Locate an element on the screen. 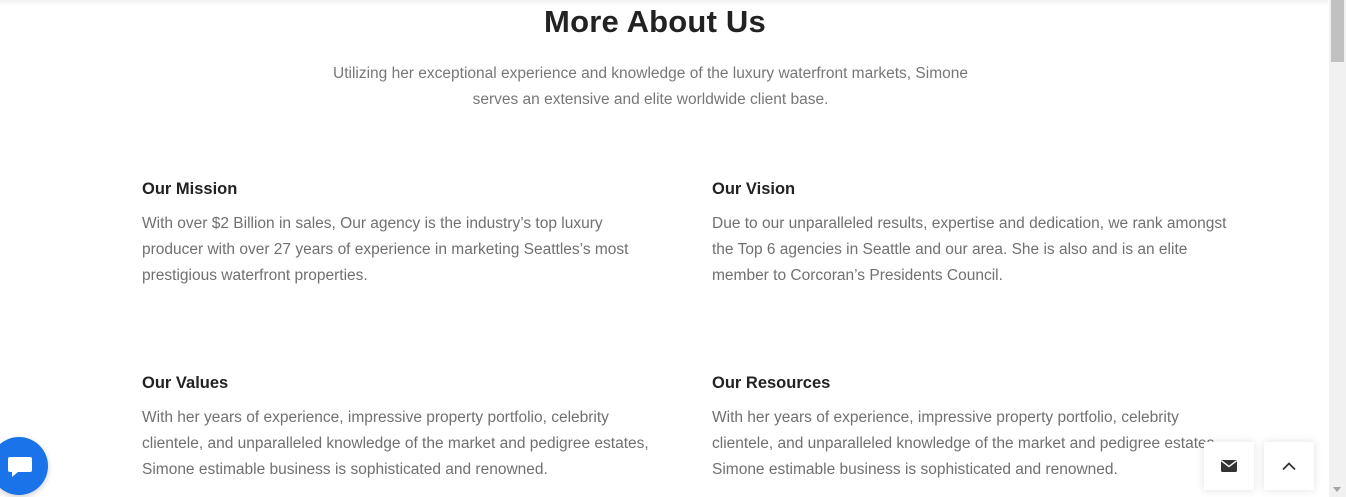 This screenshot has width=1346, height=497. card-title: Our Resources is located at coordinates (771, 383).